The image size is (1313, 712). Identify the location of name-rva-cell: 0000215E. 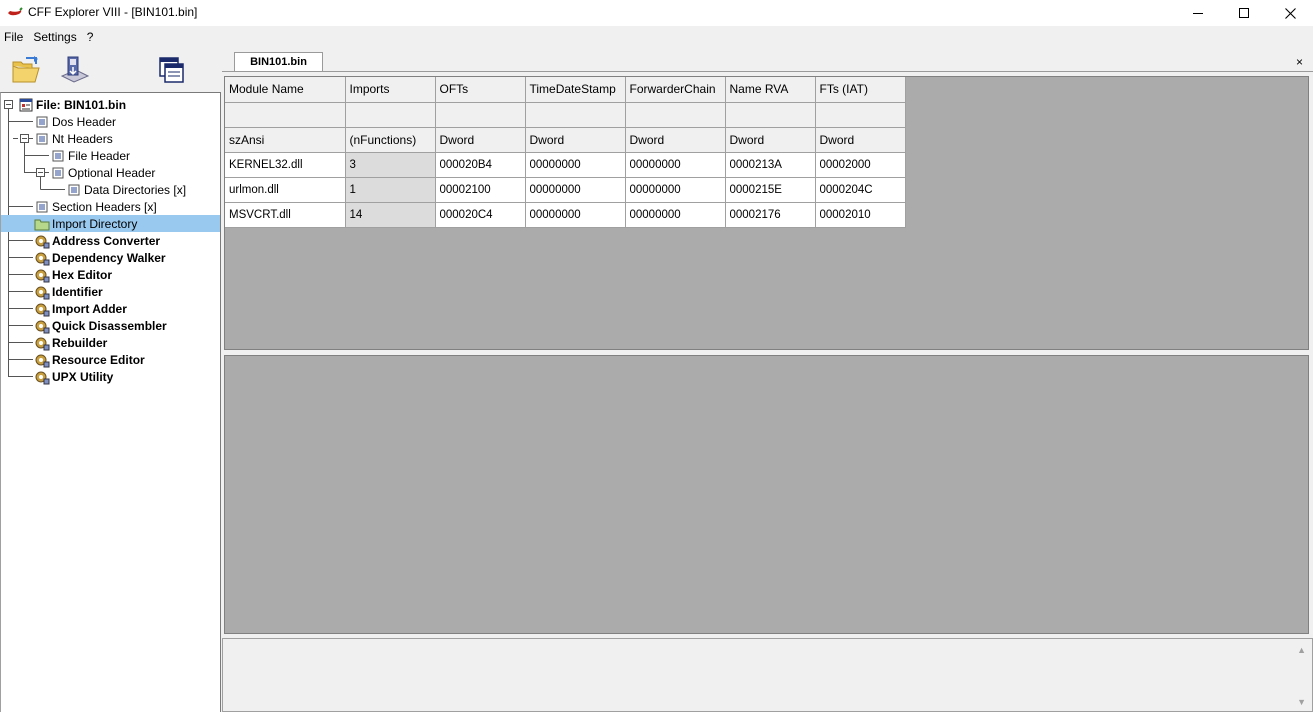
(770, 190).